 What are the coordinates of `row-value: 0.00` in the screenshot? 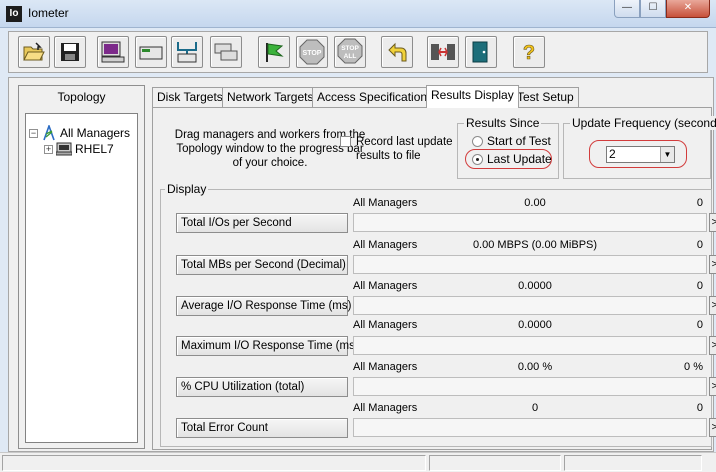 It's located at (535, 203).